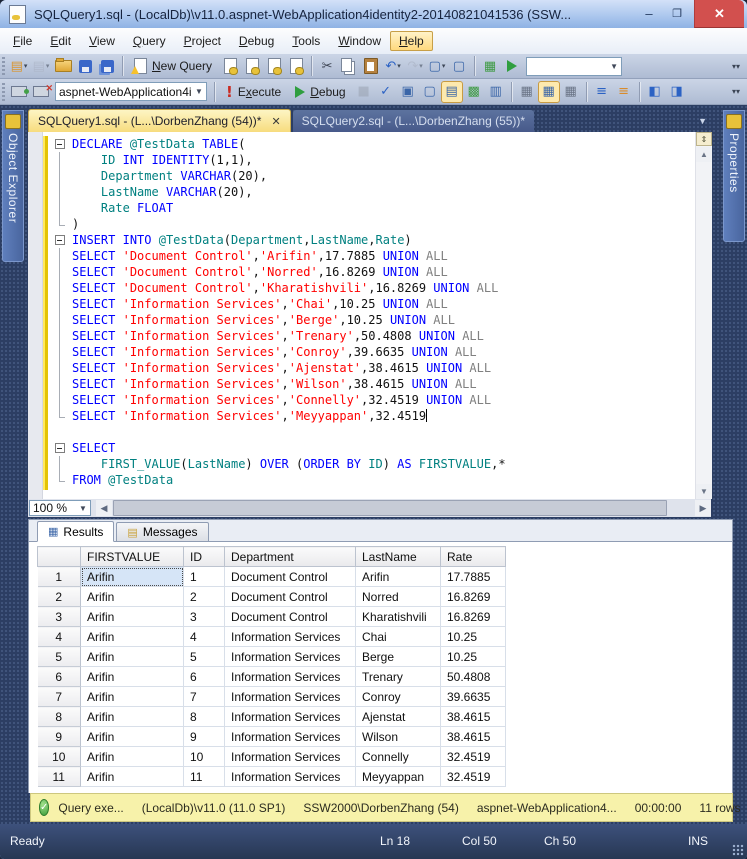 The width and height of the screenshot is (747, 859). What do you see at coordinates (649, 13) in the screenshot?
I see `minimize-button: –` at bounding box center [649, 13].